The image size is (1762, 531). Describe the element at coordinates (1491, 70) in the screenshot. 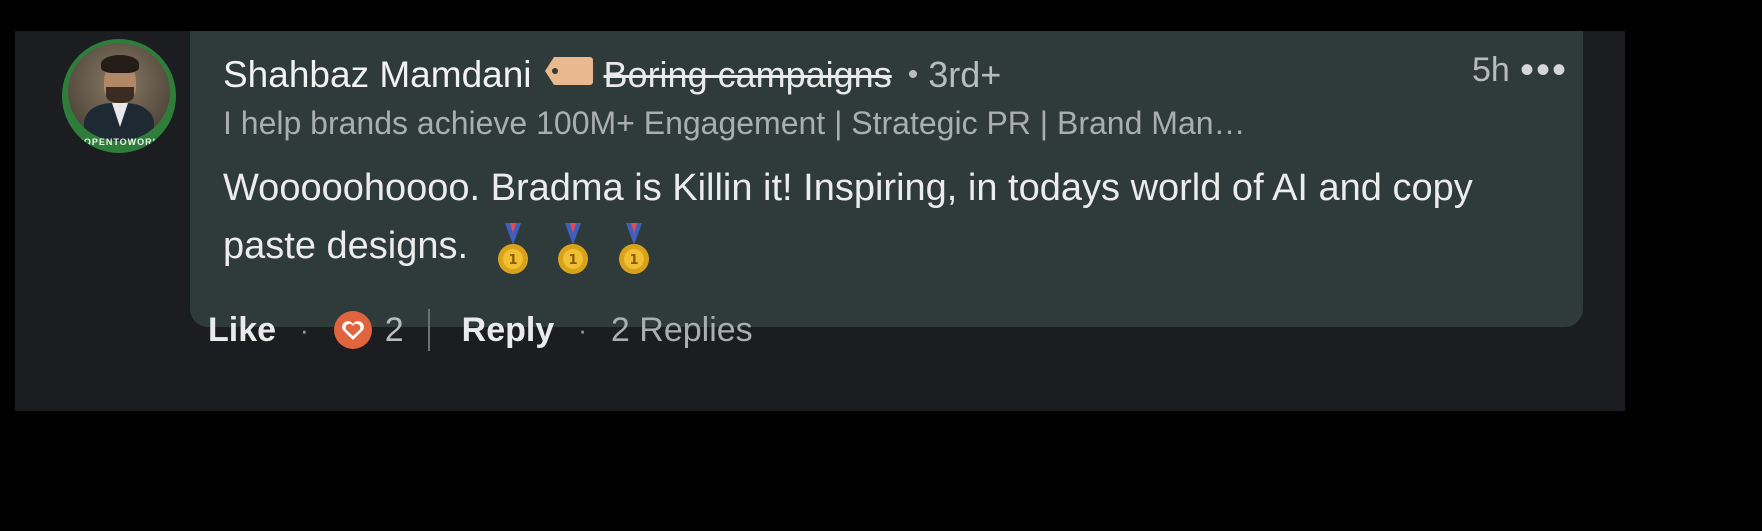

I see `timestamp: 5h` at that location.